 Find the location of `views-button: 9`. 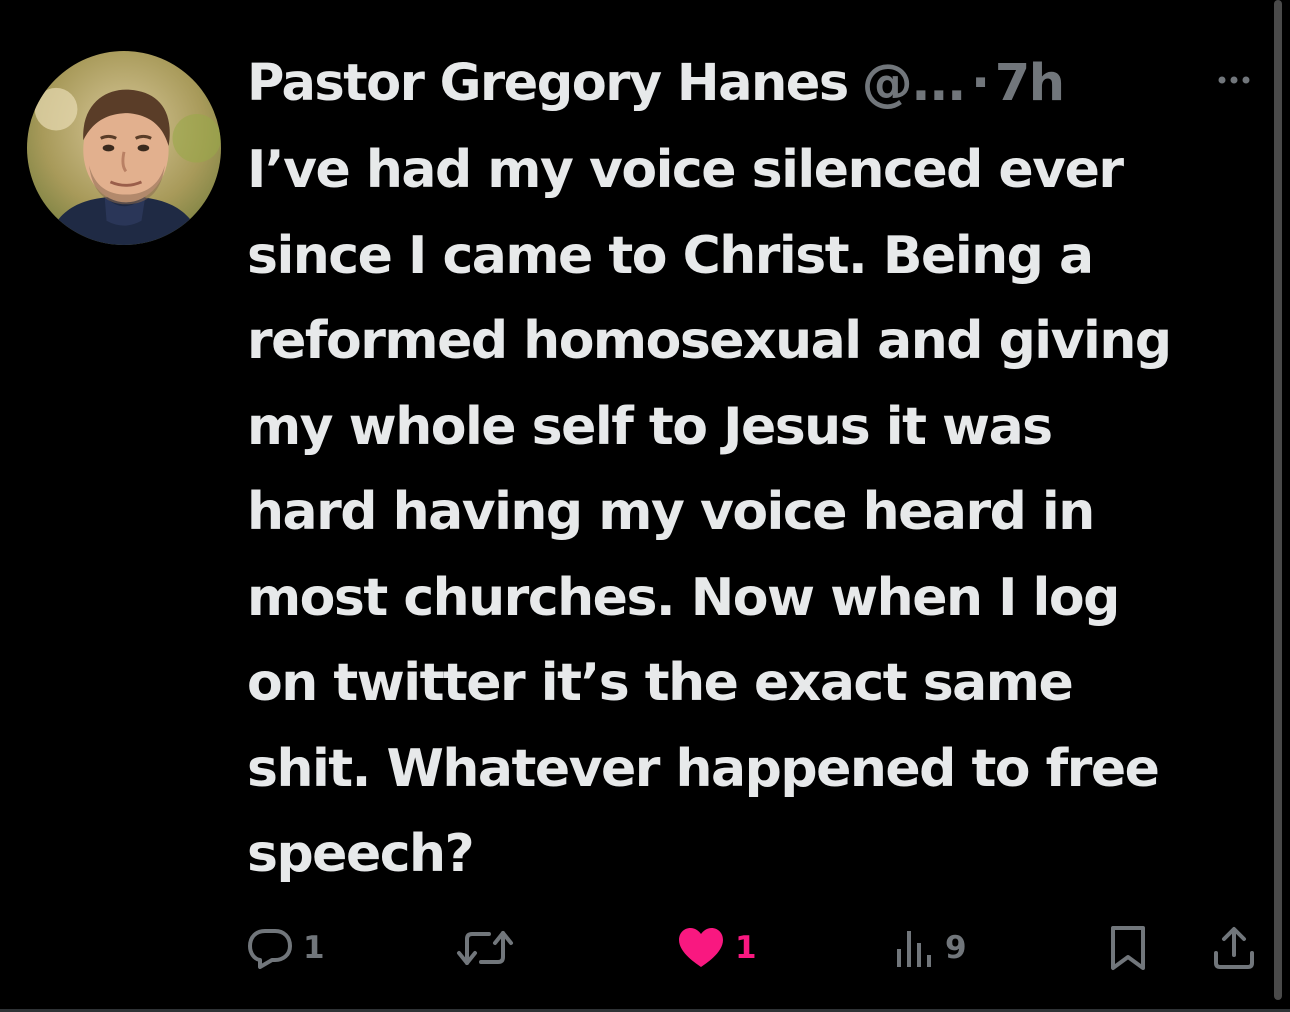

views-button: 9 is located at coordinates (930, 948).